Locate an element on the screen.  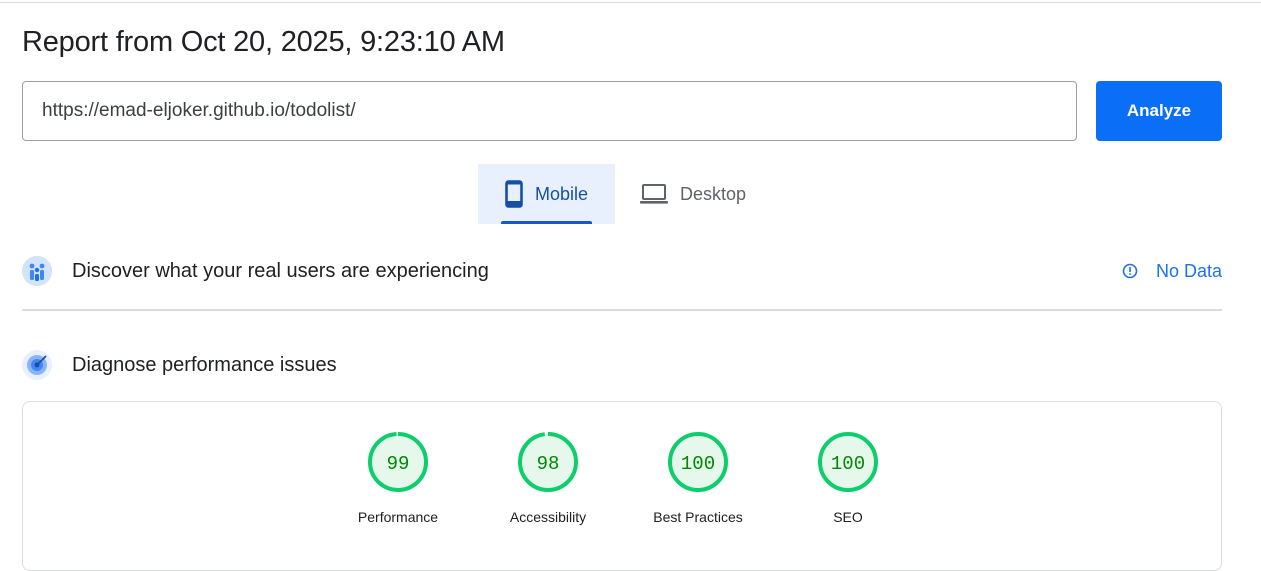
analyze-button: Analyze is located at coordinates (1159, 111).